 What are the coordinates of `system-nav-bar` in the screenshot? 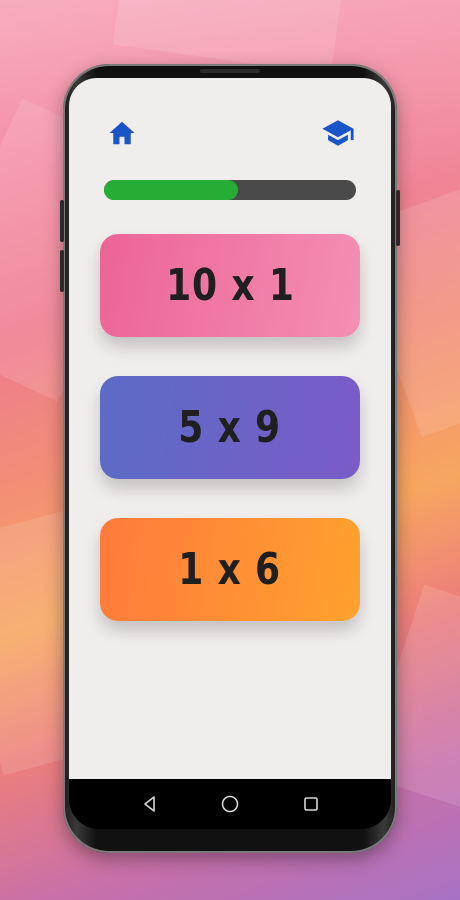 It's located at (230, 804).